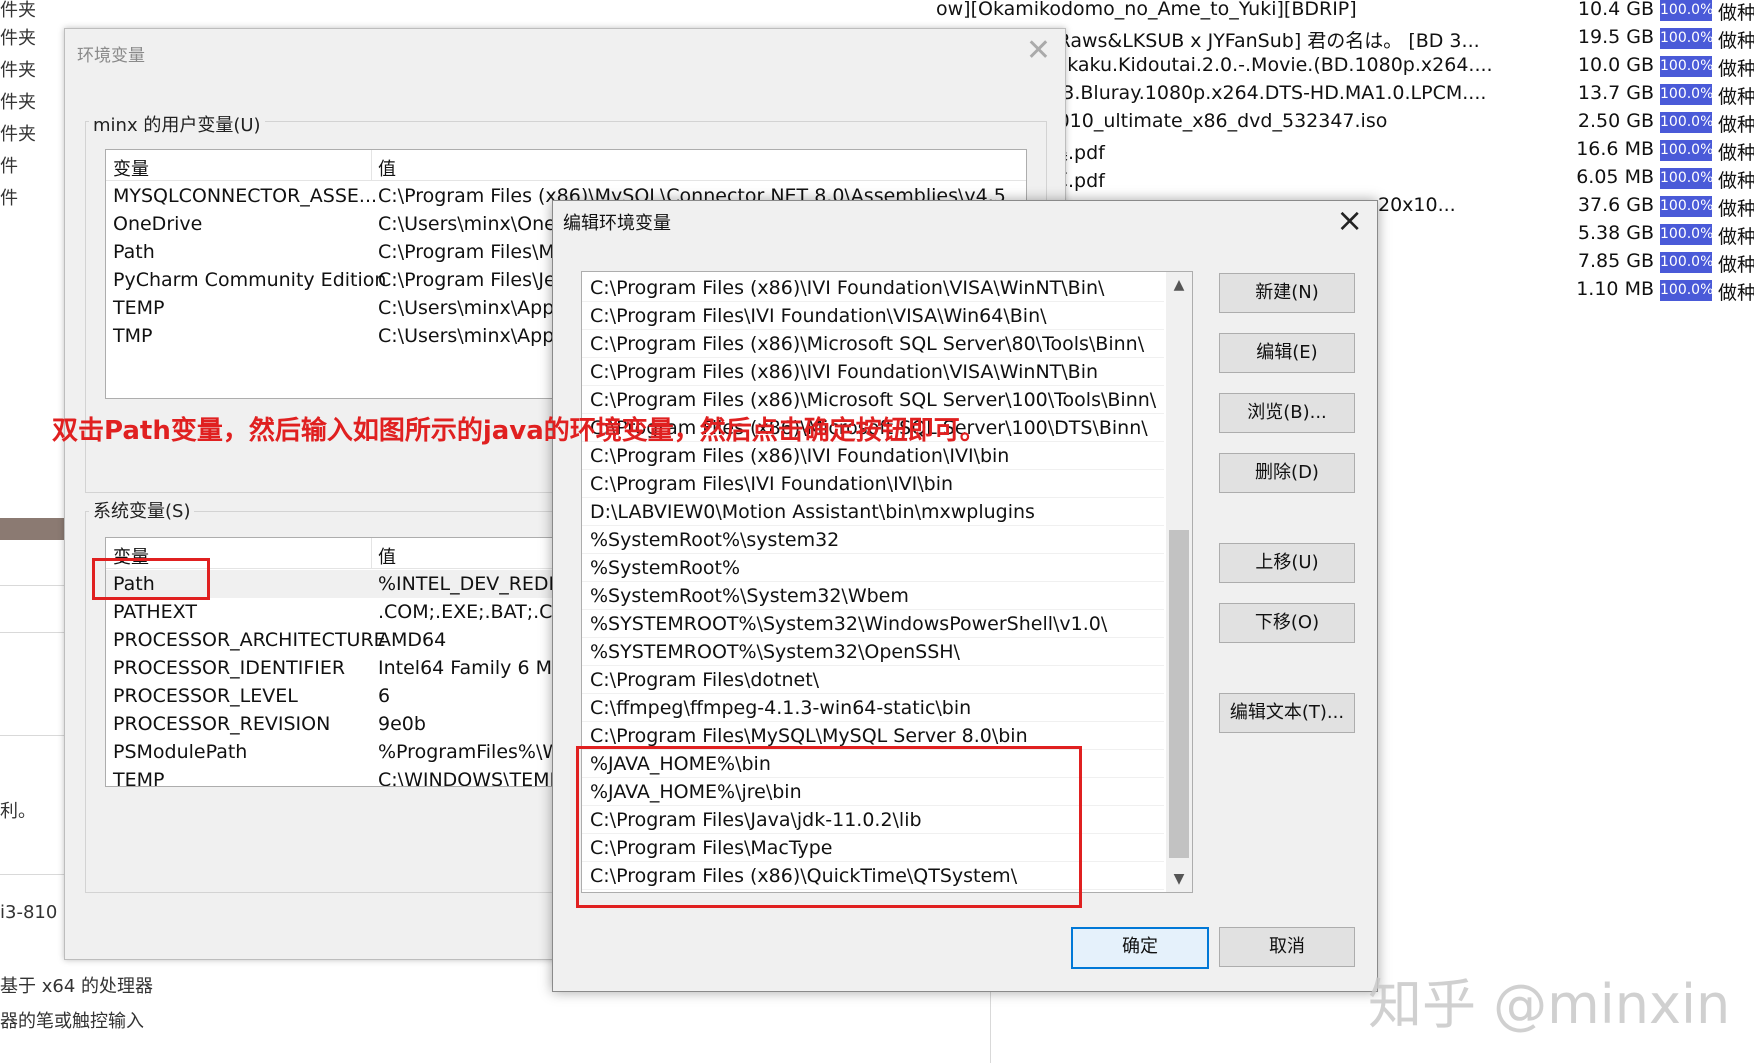 This screenshot has width=1754, height=1063. Describe the element at coordinates (472, 752) in the screenshot. I see `variable-value: %ProgramFiles%\Wi` at that location.